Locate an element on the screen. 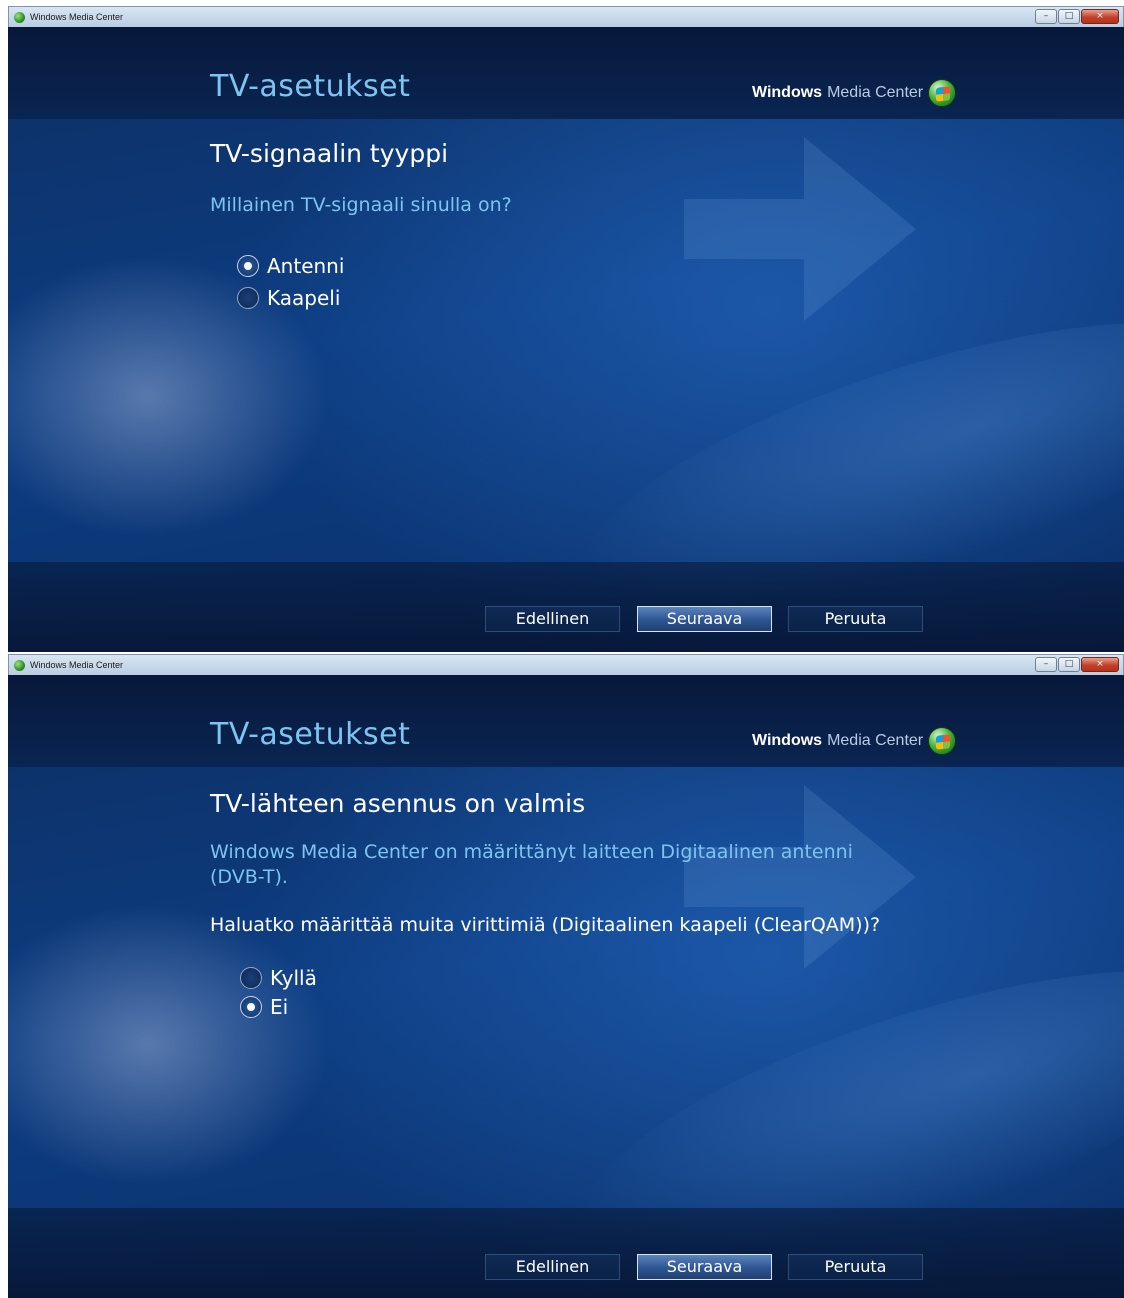 The height and width of the screenshot is (1298, 1124). radio-label: Ei is located at coordinates (279, 1007).